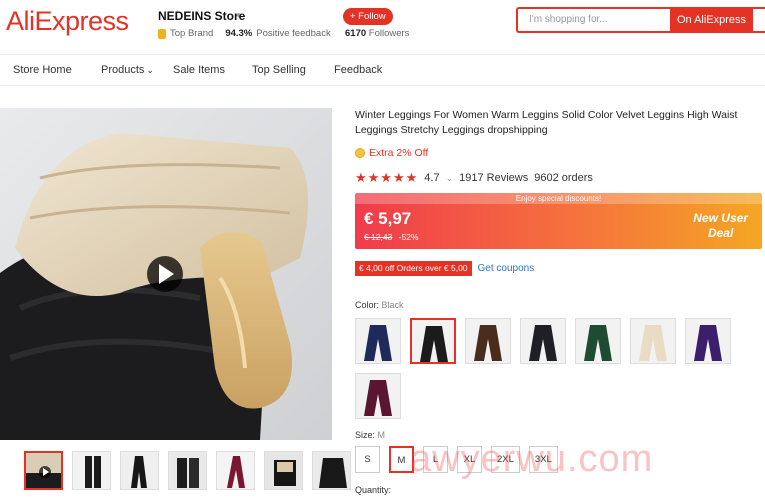  Describe the element at coordinates (505, 459) in the screenshot. I see `size-option-2xl: 2XL` at that location.